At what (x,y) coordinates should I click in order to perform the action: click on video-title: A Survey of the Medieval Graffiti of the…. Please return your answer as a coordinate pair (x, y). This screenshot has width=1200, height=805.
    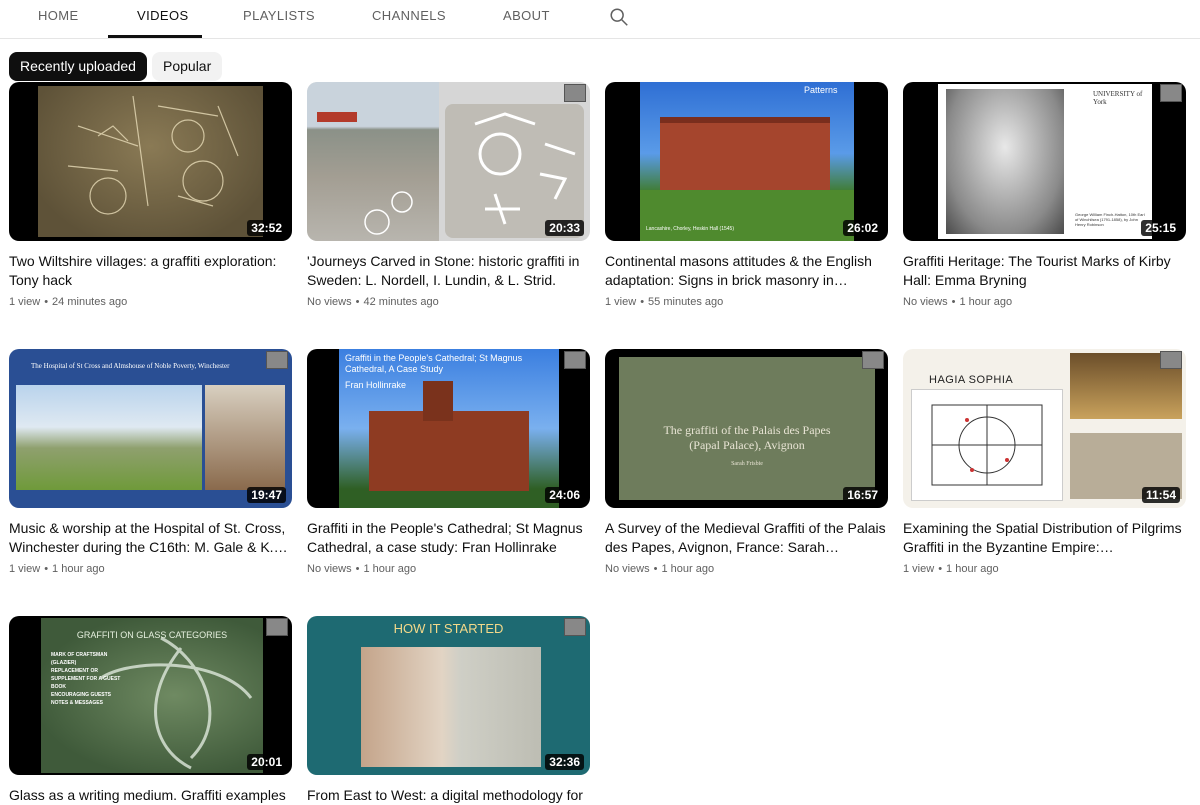
    Looking at the image, I should click on (746, 538).